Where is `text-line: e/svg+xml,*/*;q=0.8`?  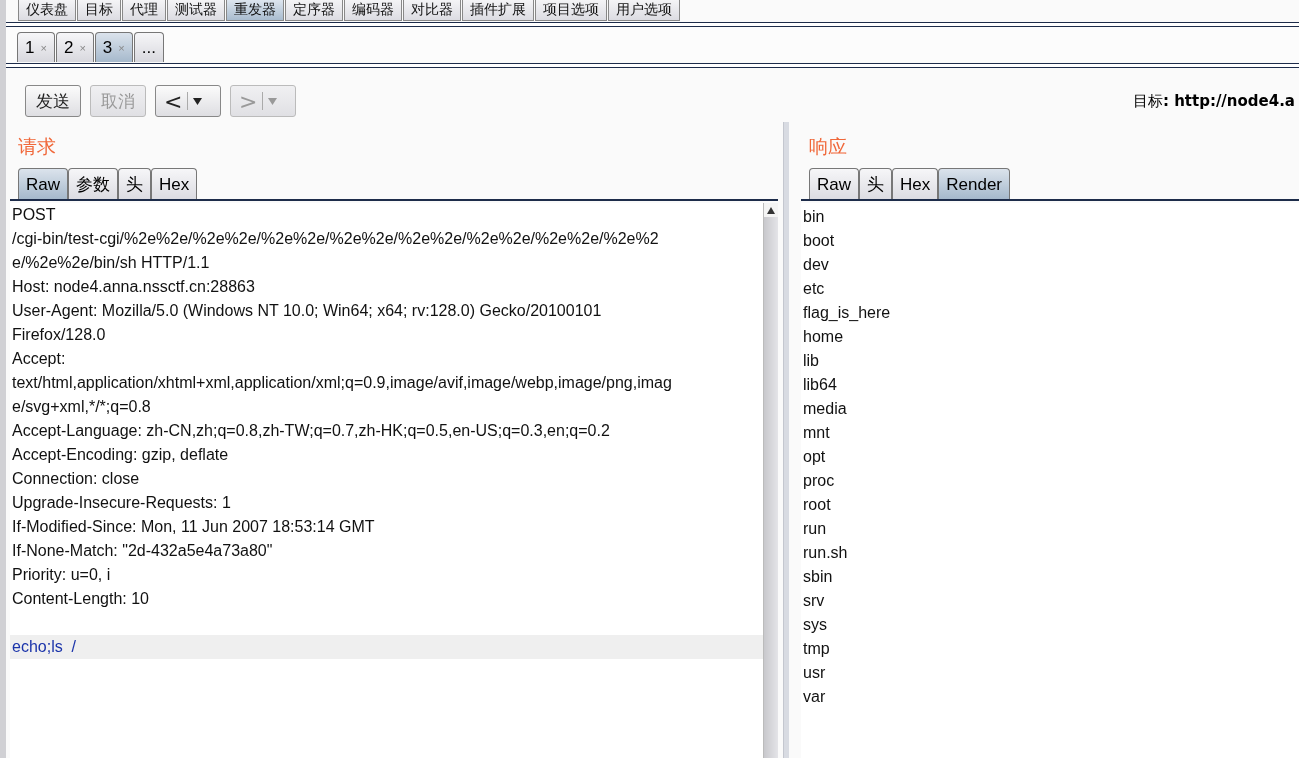
text-line: e/svg+xml,*/*;q=0.8 is located at coordinates (81, 407).